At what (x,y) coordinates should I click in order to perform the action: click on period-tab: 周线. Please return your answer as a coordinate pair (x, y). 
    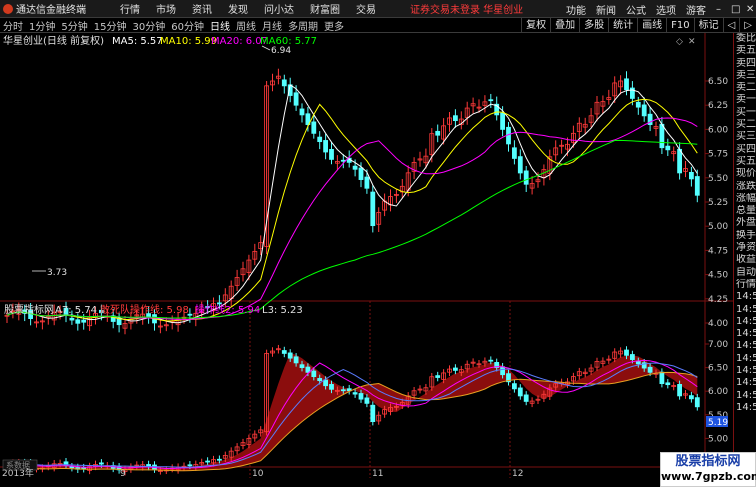
    Looking at the image, I should click on (246, 25).